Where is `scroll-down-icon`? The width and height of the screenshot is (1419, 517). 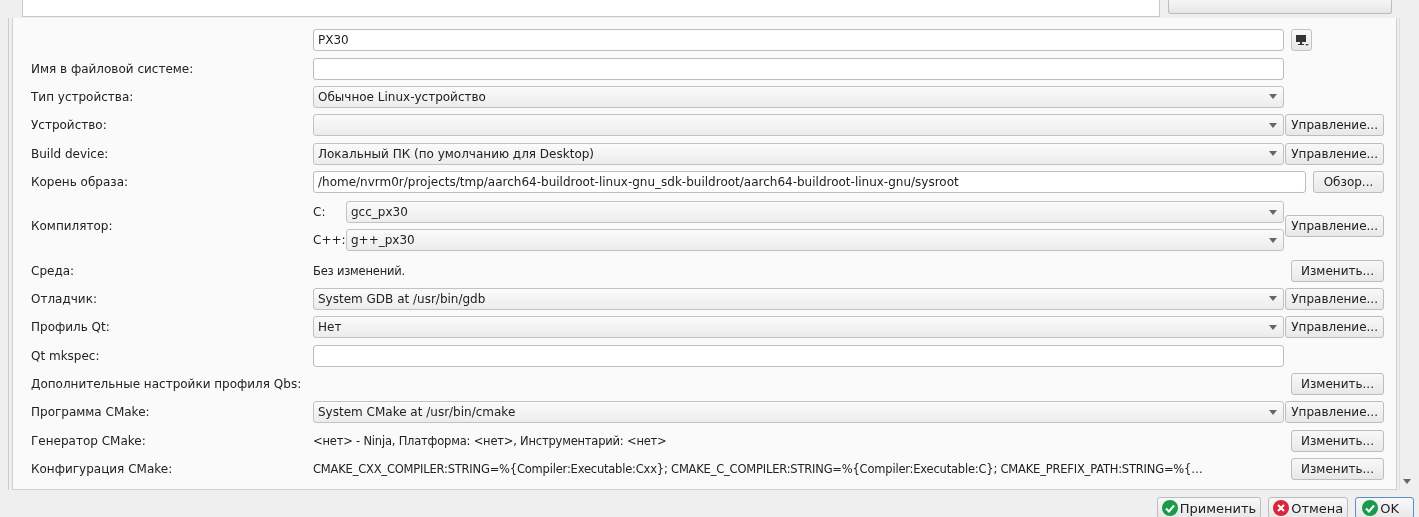 scroll-down-icon is located at coordinates (1407, 481).